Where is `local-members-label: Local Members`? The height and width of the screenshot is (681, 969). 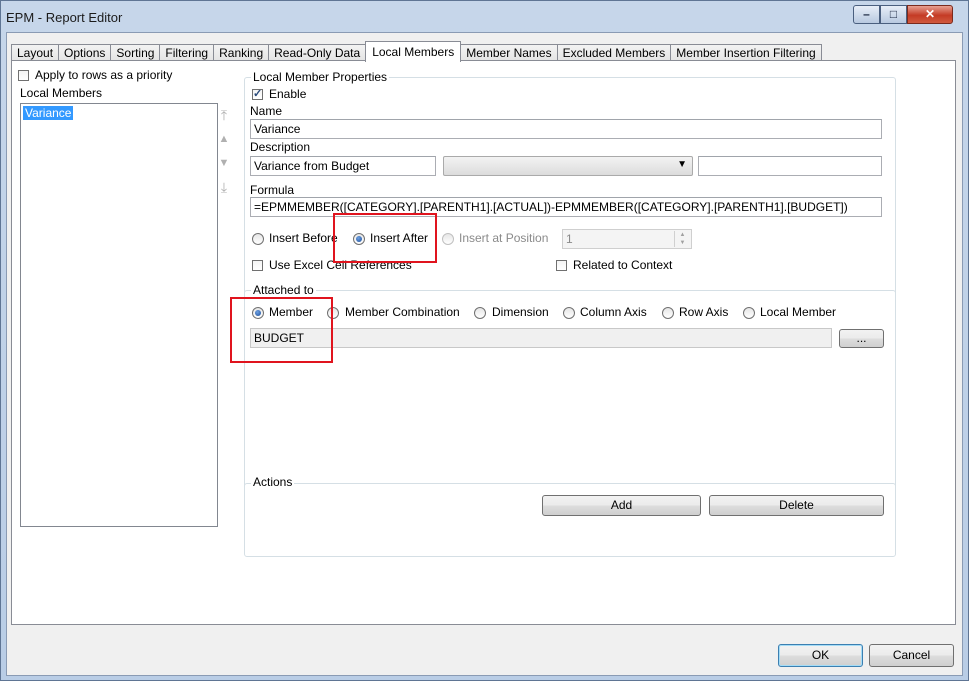
local-members-label: Local Members is located at coordinates (61, 93).